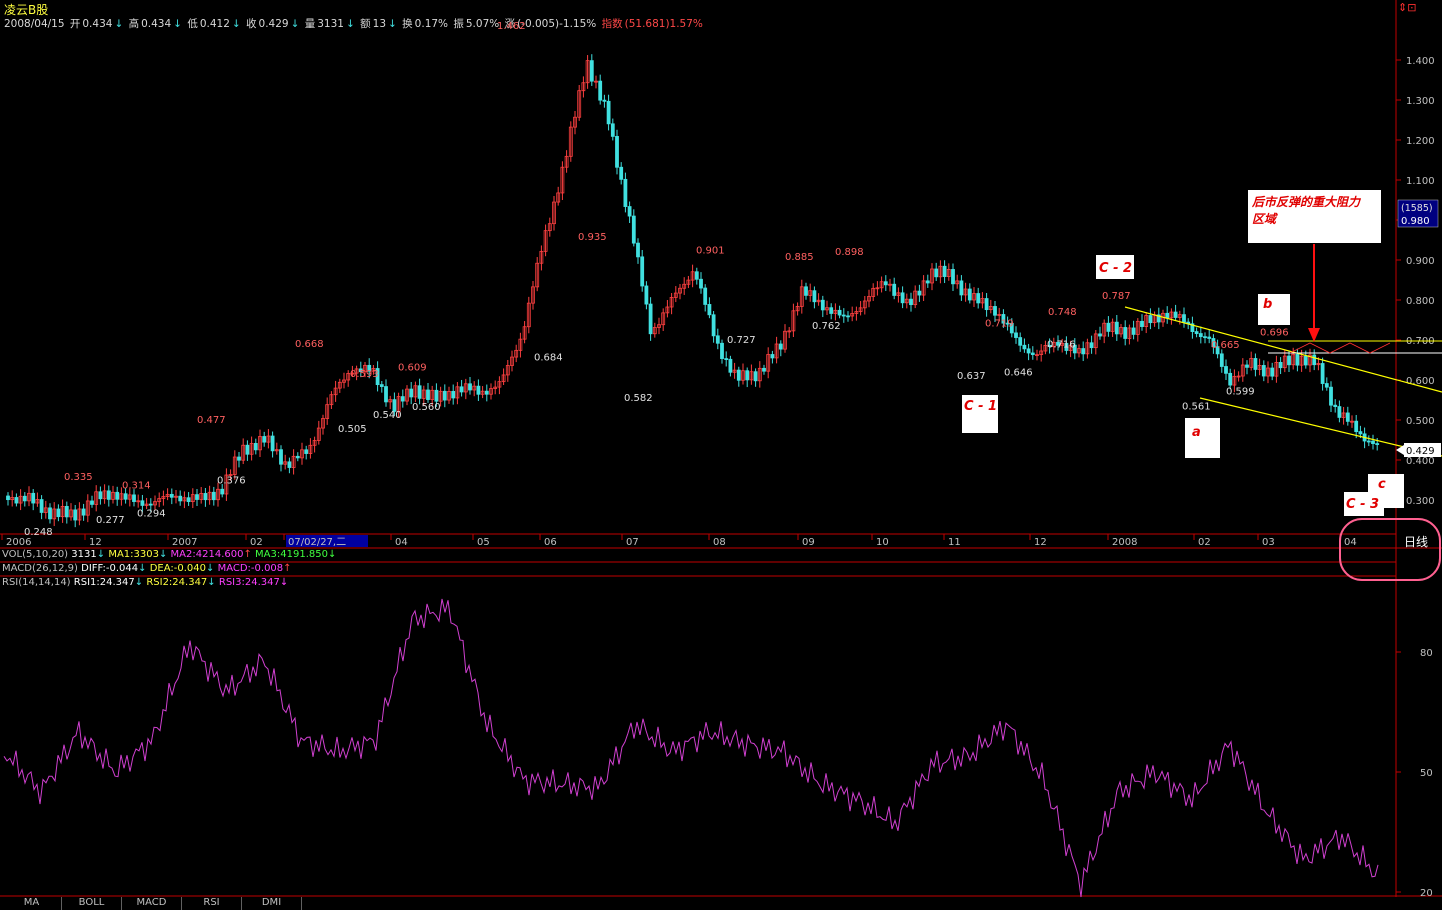 This screenshot has width=1442, height=910. Describe the element at coordinates (638, 398) in the screenshot. I see `low-label: 0.582` at that location.